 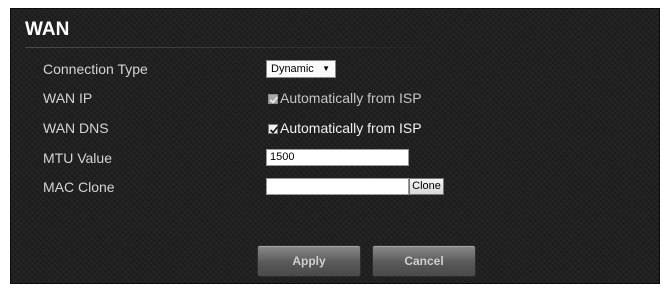 I want to click on wan-ip-auto-checkbox, so click(x=273, y=99).